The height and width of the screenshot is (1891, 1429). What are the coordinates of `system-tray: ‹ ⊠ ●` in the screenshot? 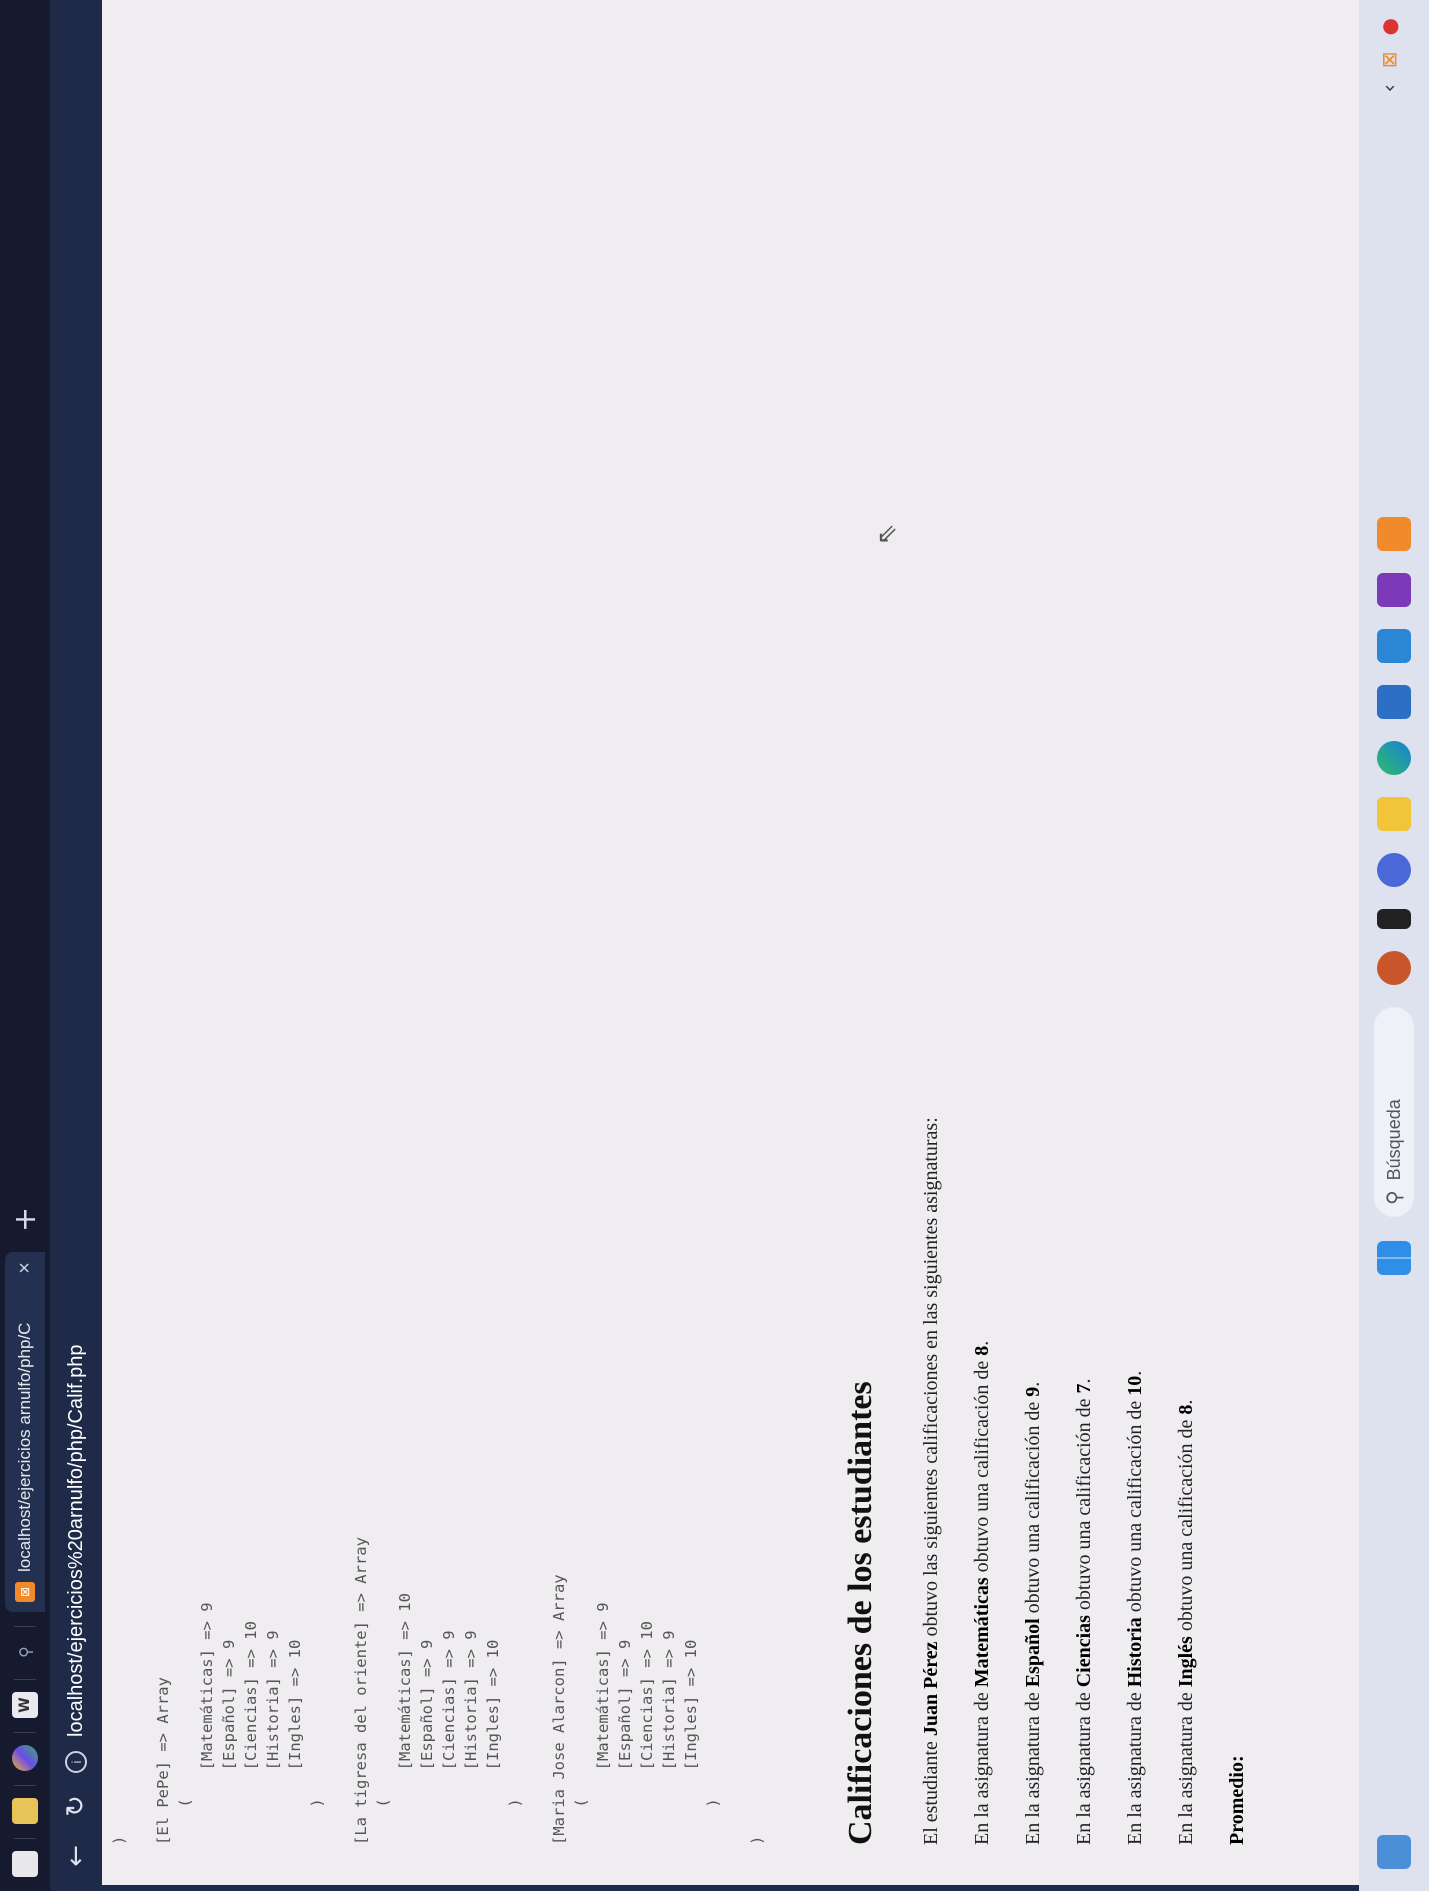 It's located at (1389, 55).